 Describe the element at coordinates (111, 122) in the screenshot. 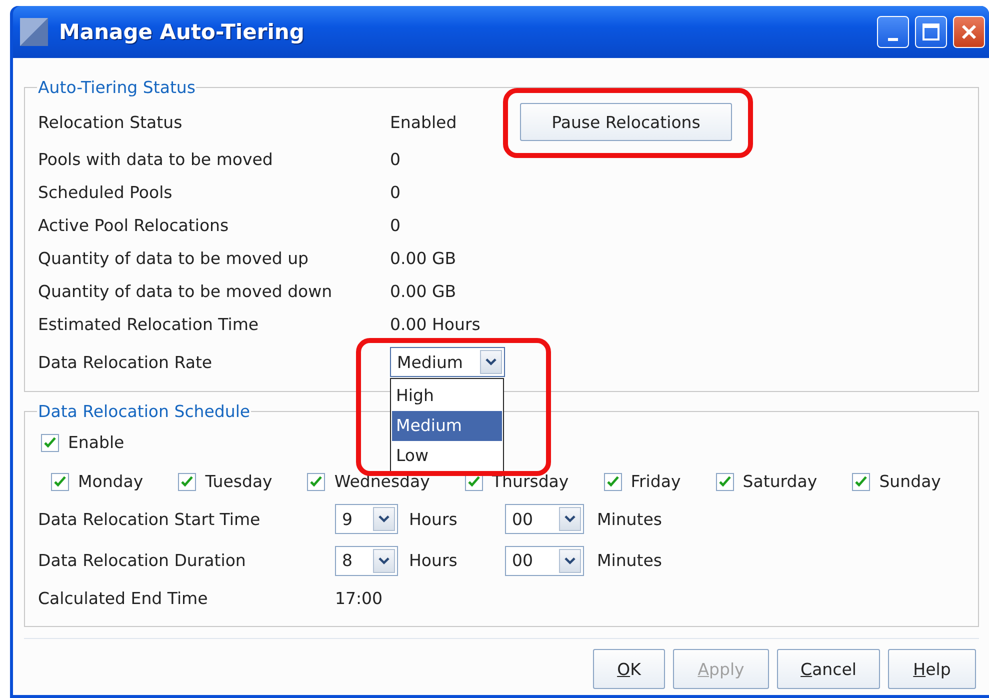

I see `field-label: Relocation Status` at that location.